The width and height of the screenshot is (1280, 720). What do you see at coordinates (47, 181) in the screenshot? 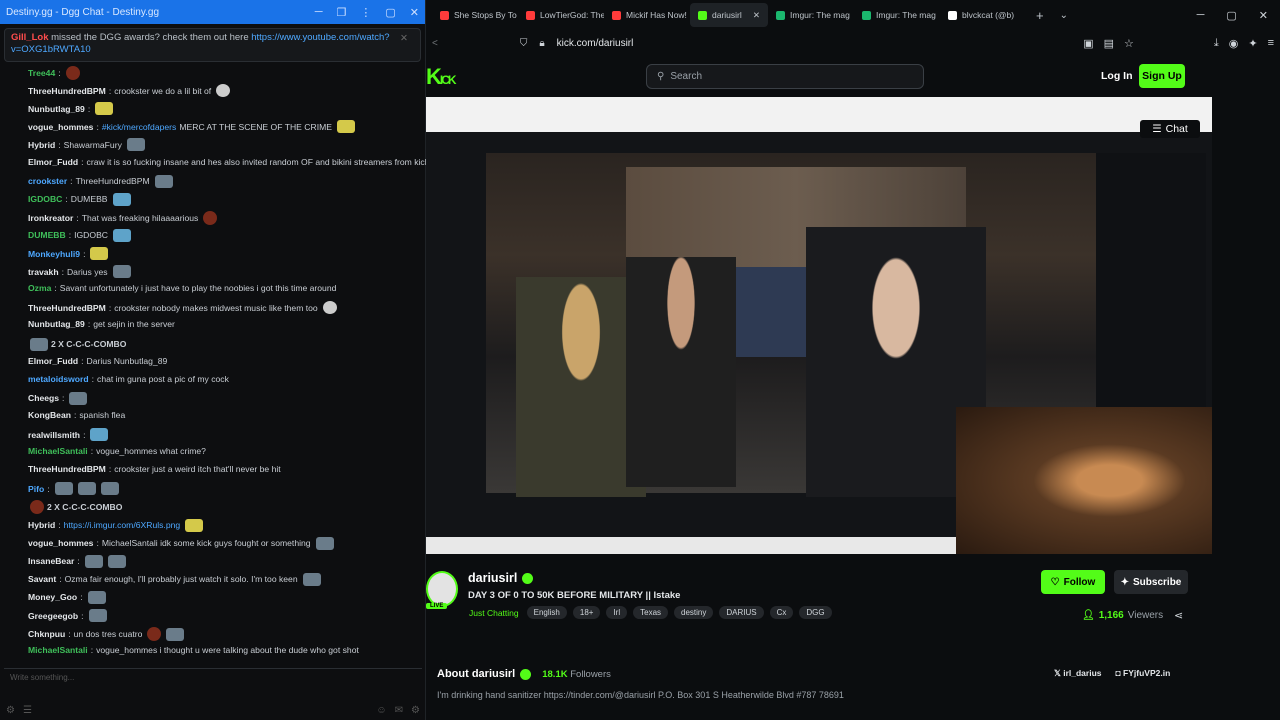
I see `chat-nick: crookster` at bounding box center [47, 181].